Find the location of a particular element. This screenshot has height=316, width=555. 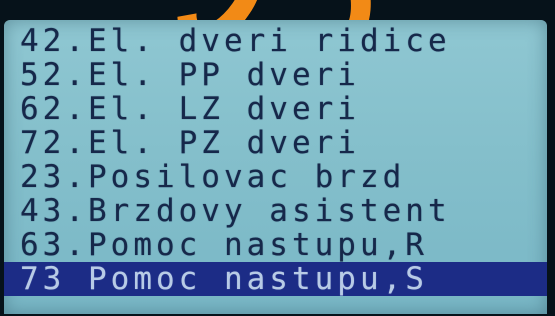

menu-item-52: 52.El. PP dveri is located at coordinates (275, 75).